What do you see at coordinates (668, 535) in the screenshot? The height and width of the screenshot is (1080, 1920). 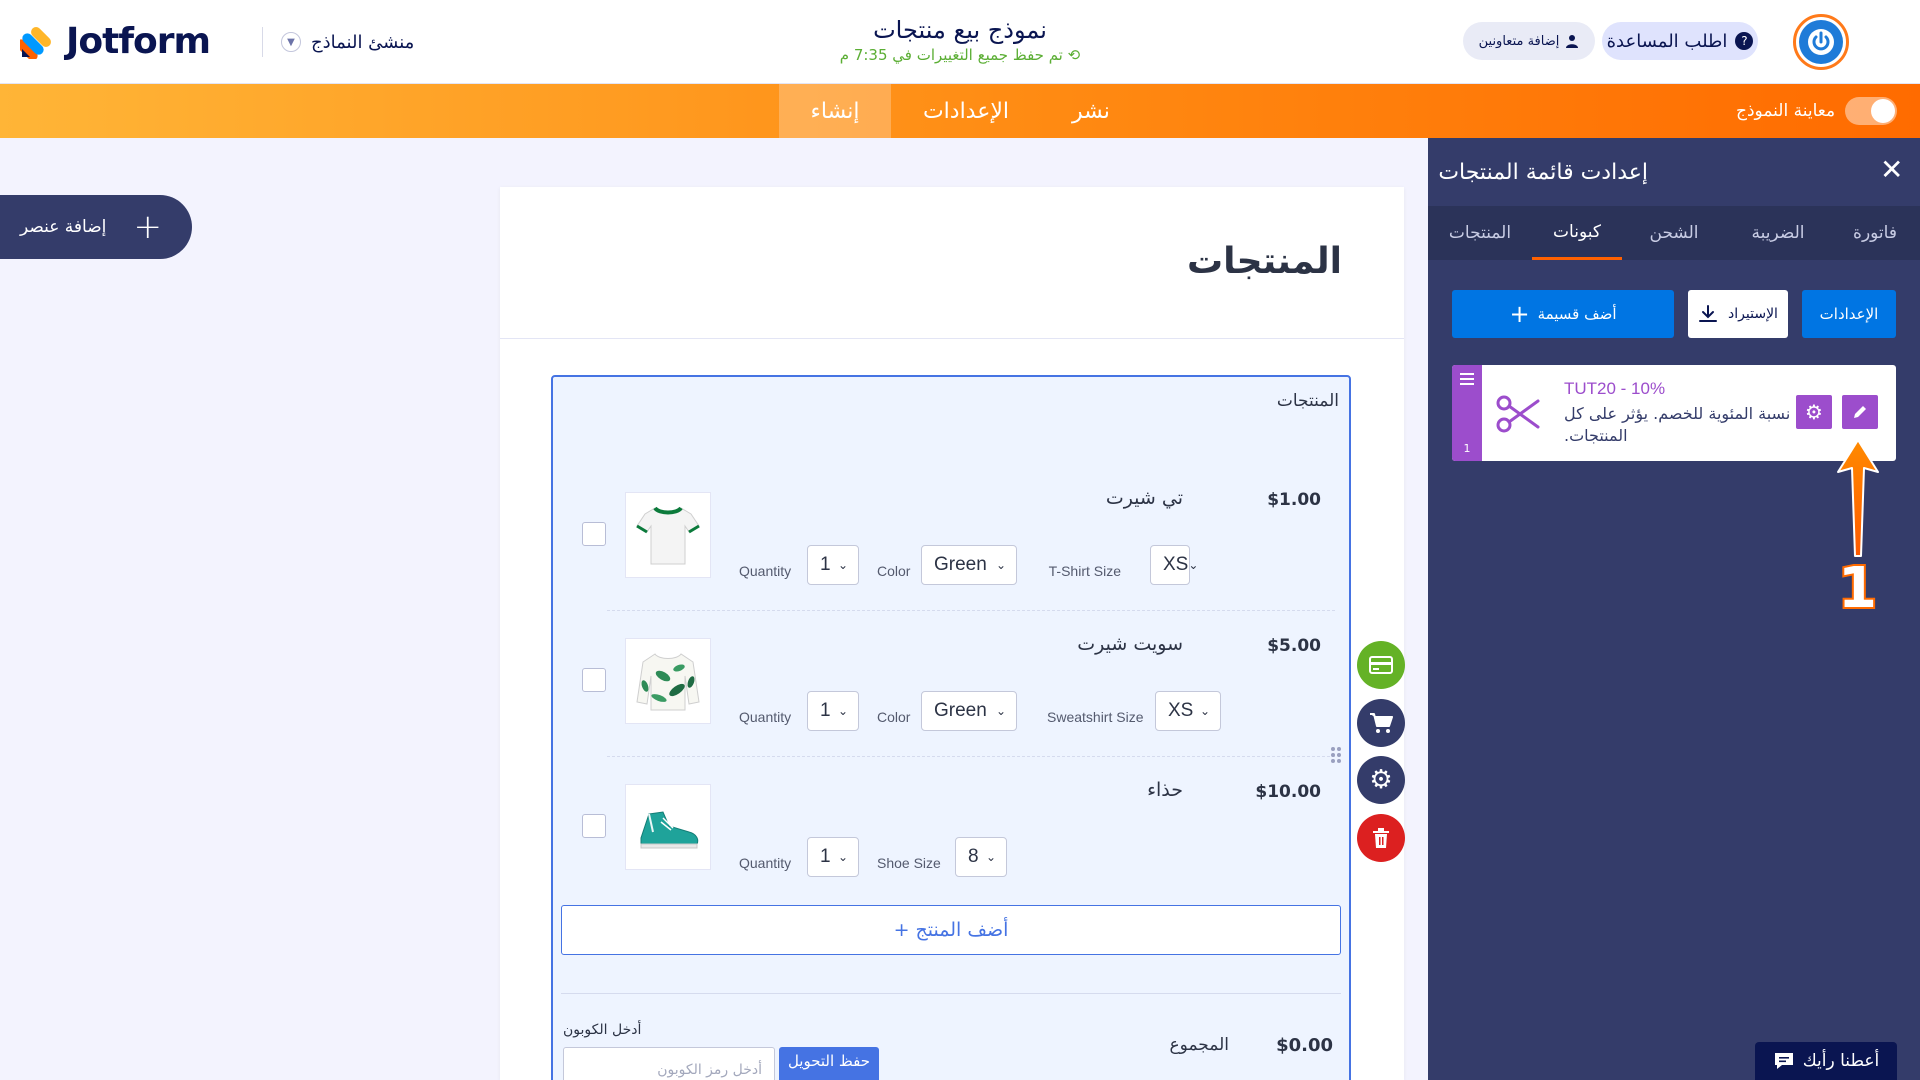 I see `tshirt-image` at bounding box center [668, 535].